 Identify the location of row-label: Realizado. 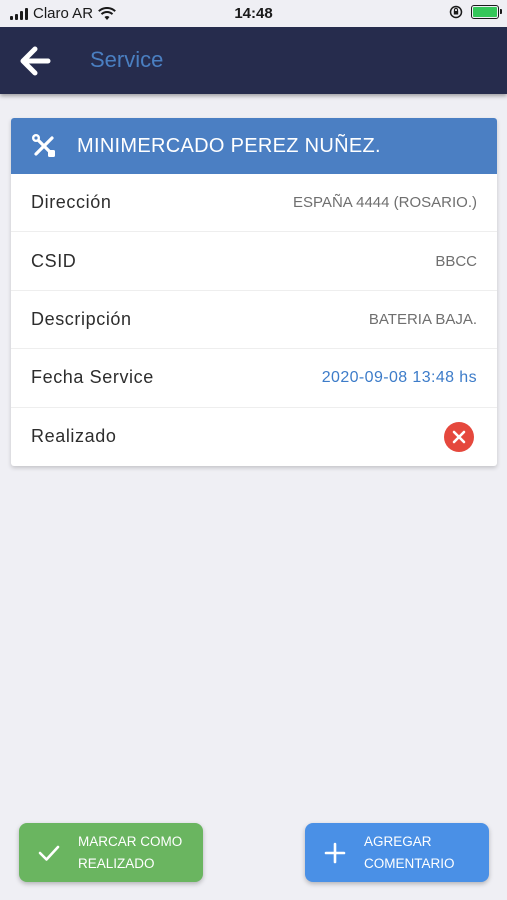
(74, 436).